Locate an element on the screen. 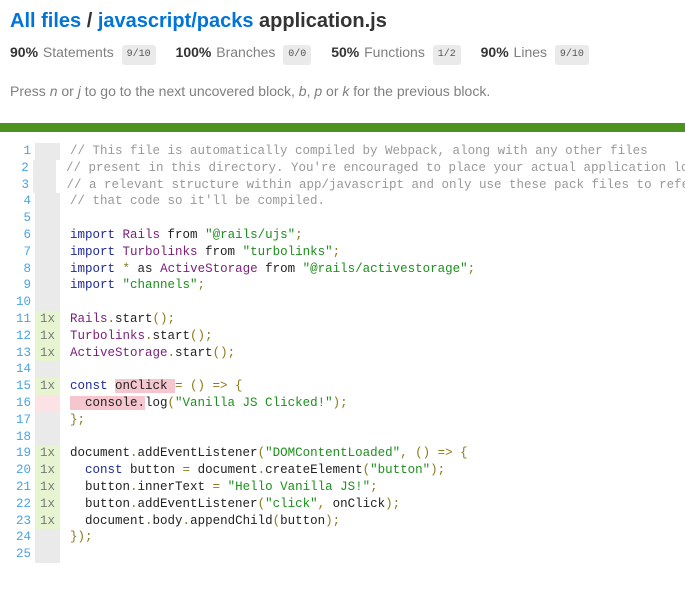 The image size is (685, 592). line-number-link: 10 is located at coordinates (17, 302).